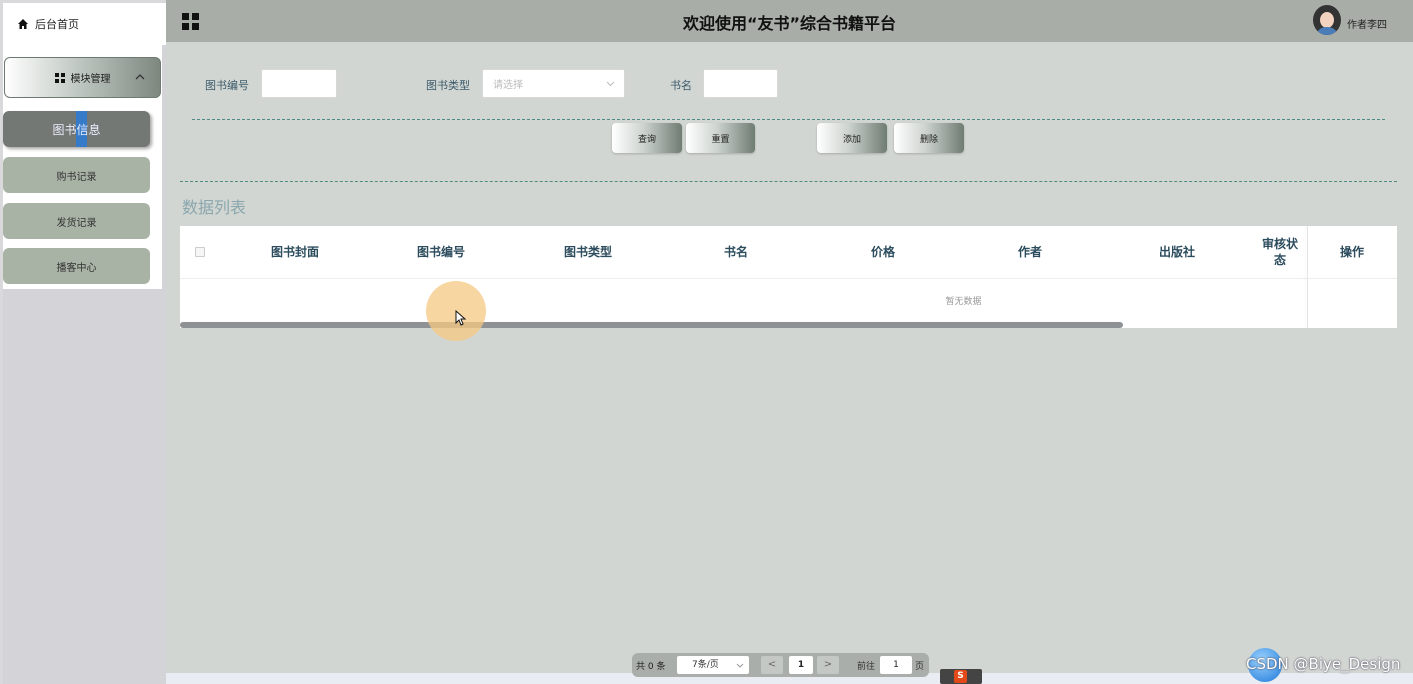  I want to click on grid-icon, so click(59, 77).